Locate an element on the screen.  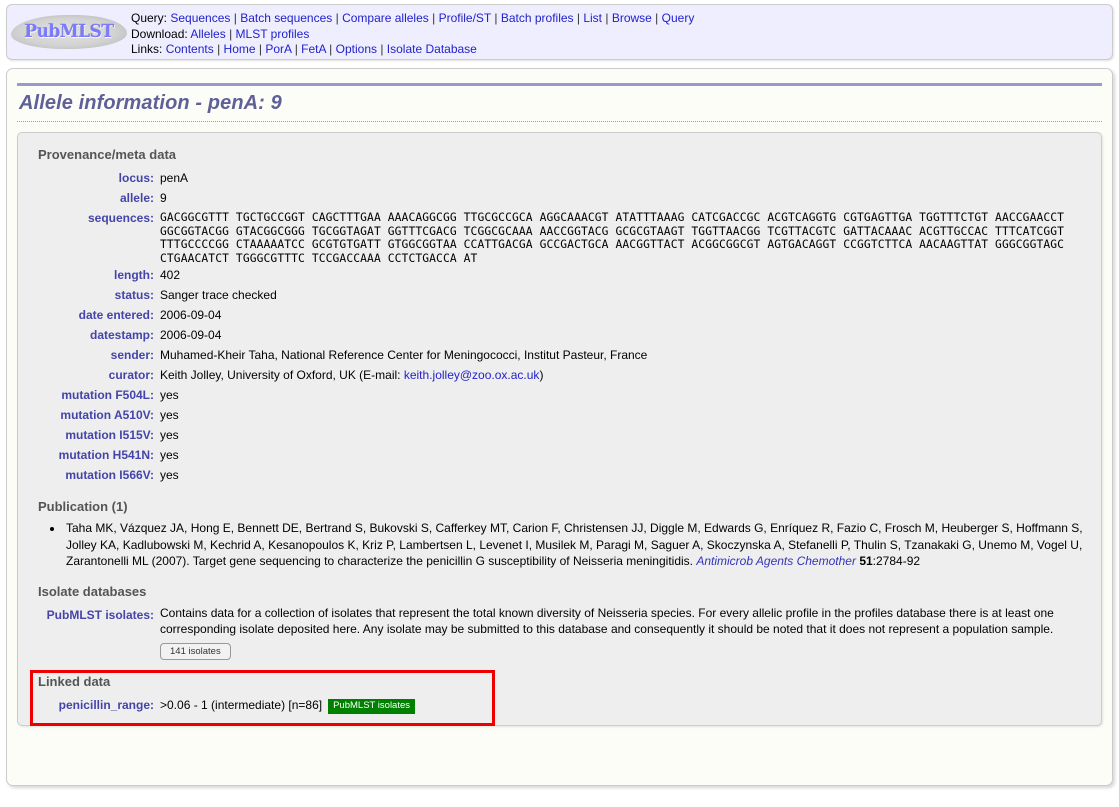
nav-link-feta: FetA is located at coordinates (313, 49).